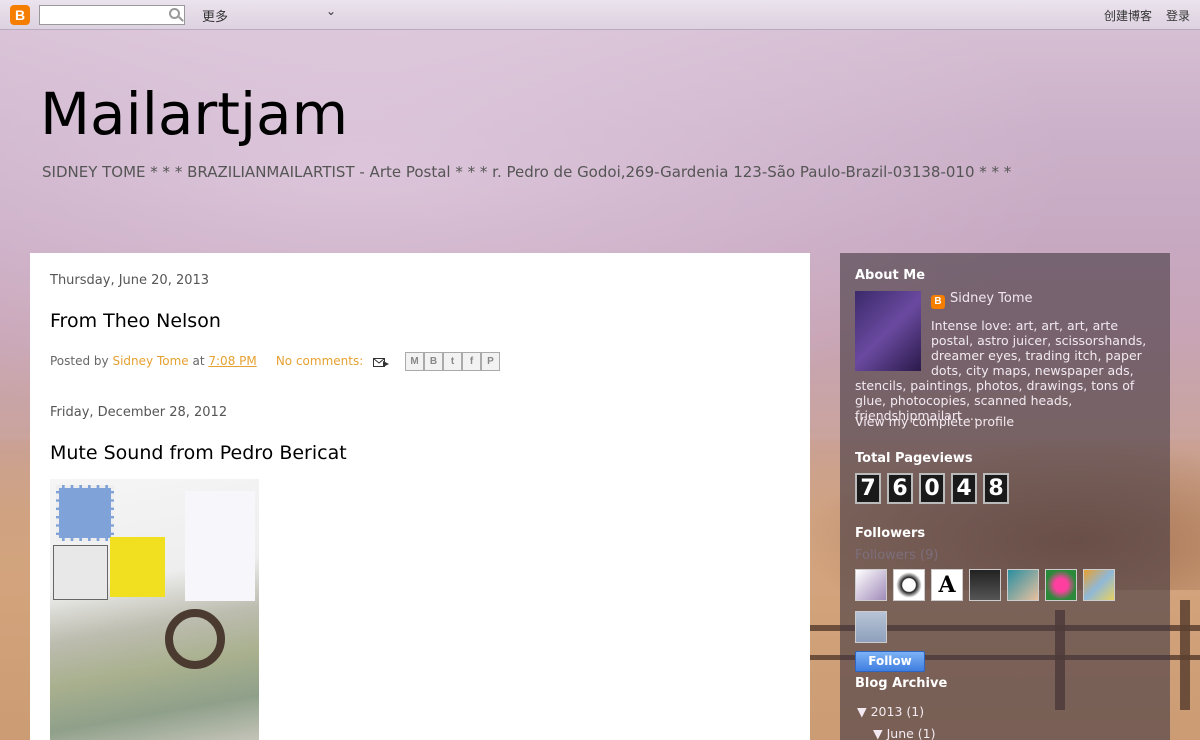 This screenshot has height=740, width=1200. What do you see at coordinates (890, 533) in the screenshot?
I see `followers-title: Followers` at bounding box center [890, 533].